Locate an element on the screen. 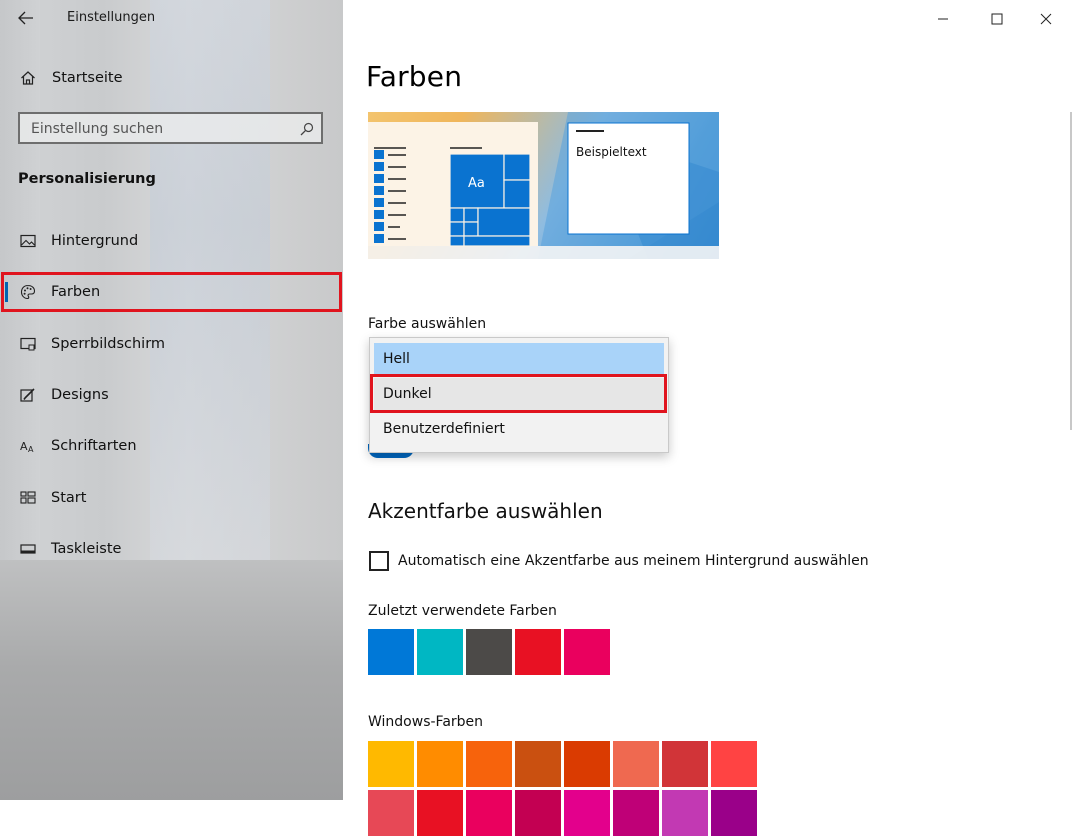 The height and width of the screenshot is (839, 1072). font-icon: A A is located at coordinates (27, 447).